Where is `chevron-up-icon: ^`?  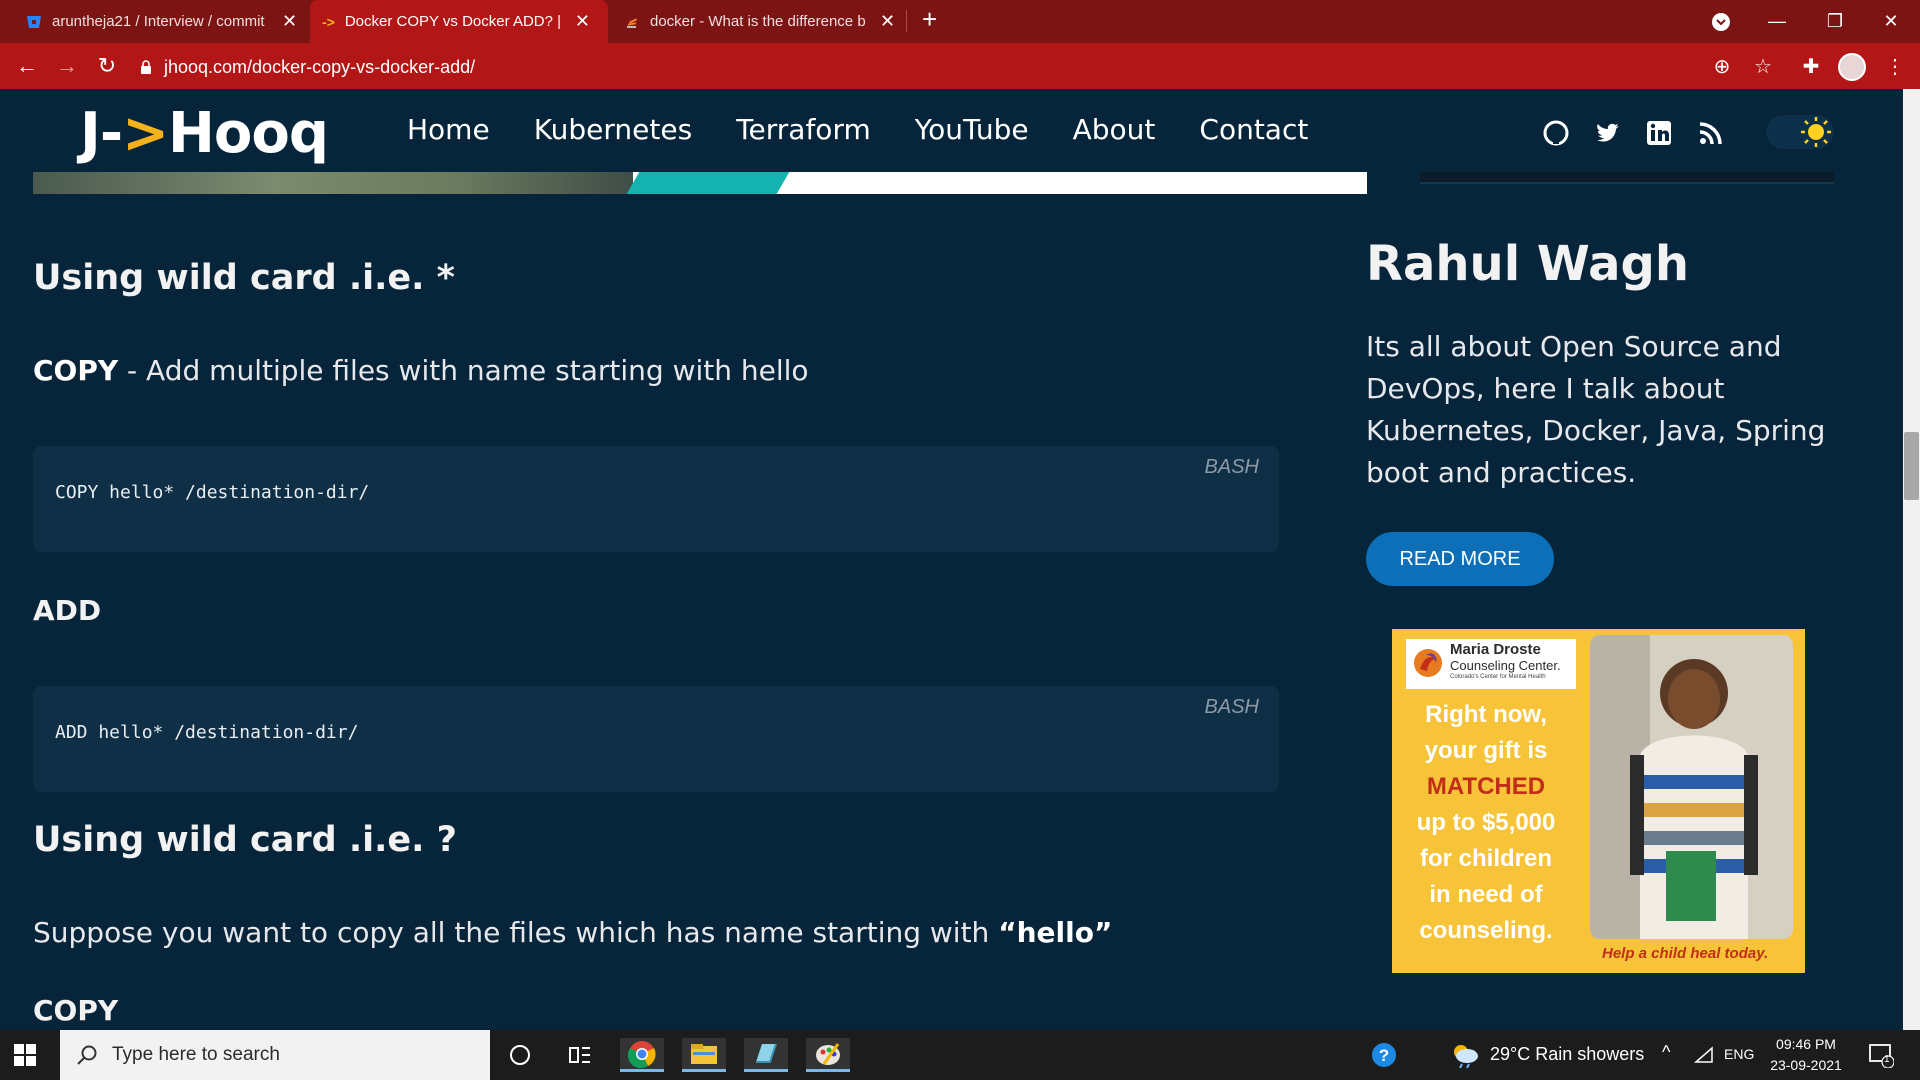
chevron-up-icon: ^ is located at coordinates (1666, 1052).